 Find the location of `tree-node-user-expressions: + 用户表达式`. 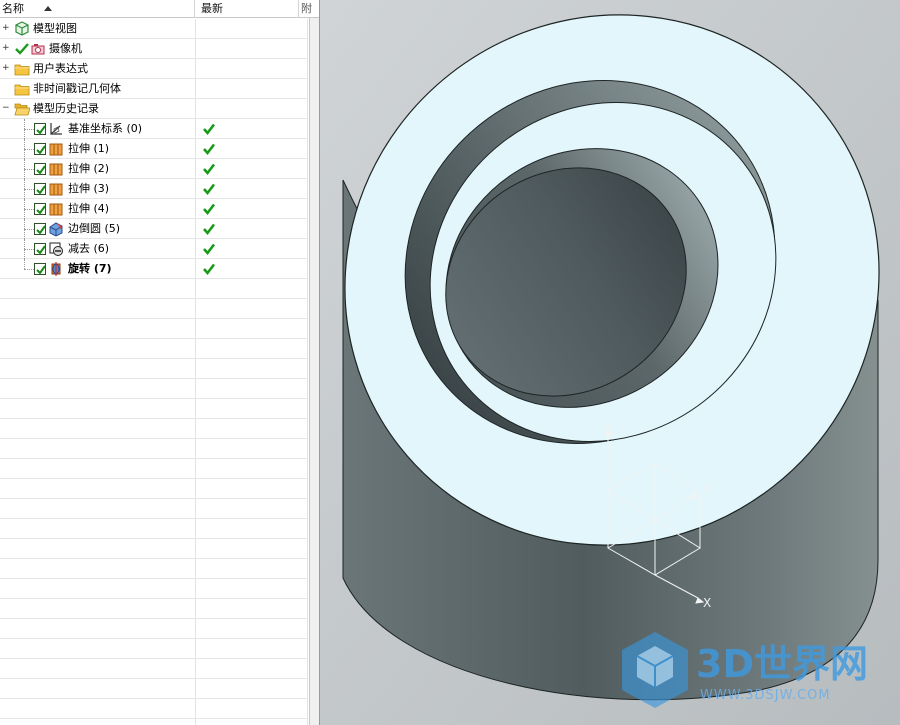

tree-node-user-expressions: + 用户表达式 is located at coordinates (154, 69).